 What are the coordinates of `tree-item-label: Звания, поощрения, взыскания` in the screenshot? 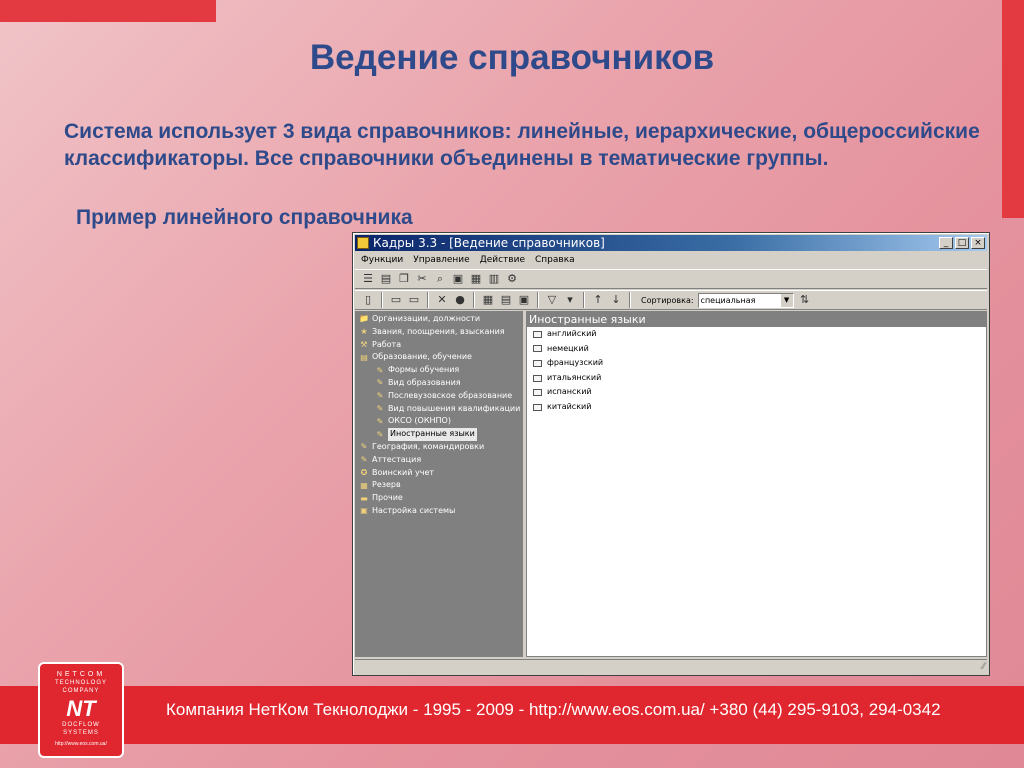 It's located at (438, 331).